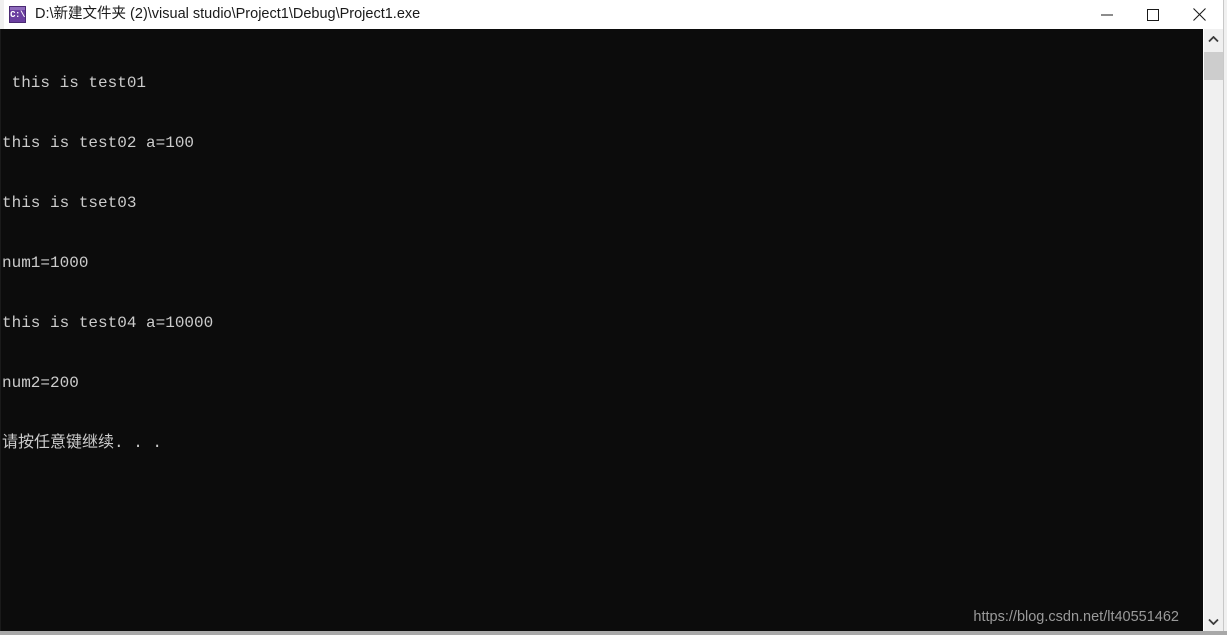  What do you see at coordinates (69, 203) in the screenshot?
I see `console-line: this is tset03` at bounding box center [69, 203].